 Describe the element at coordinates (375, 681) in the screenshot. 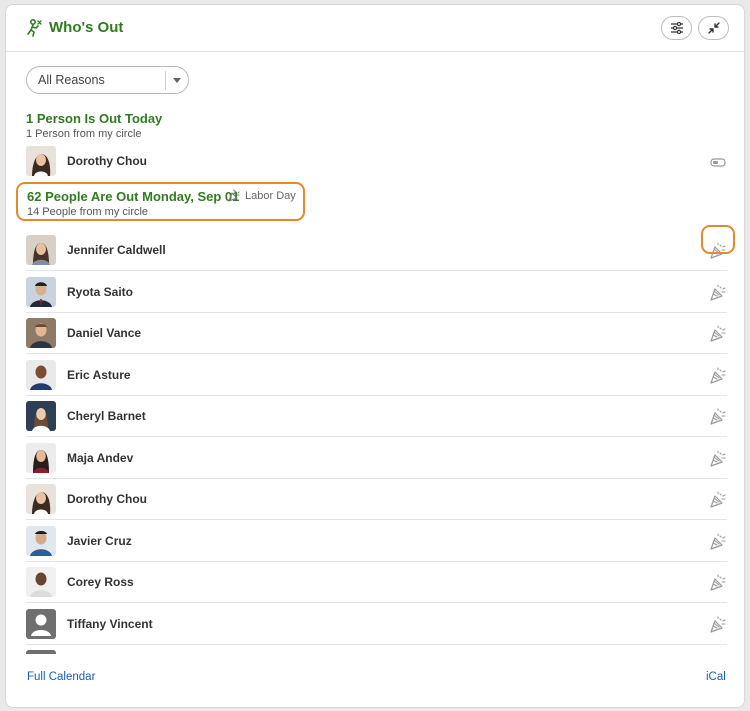

I see `widget-footer: Full Calendar iCal` at that location.